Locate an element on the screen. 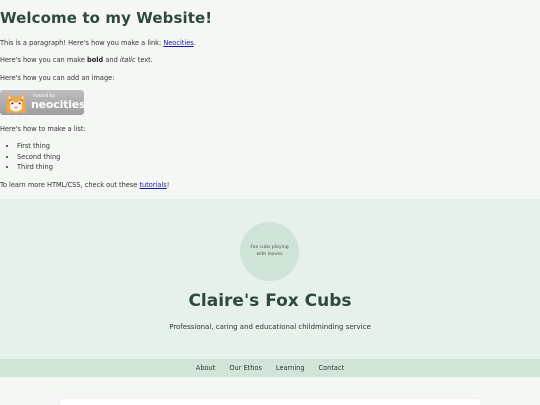 The image size is (540, 405). page-title: Welcome to my Website! is located at coordinates (106, 18).